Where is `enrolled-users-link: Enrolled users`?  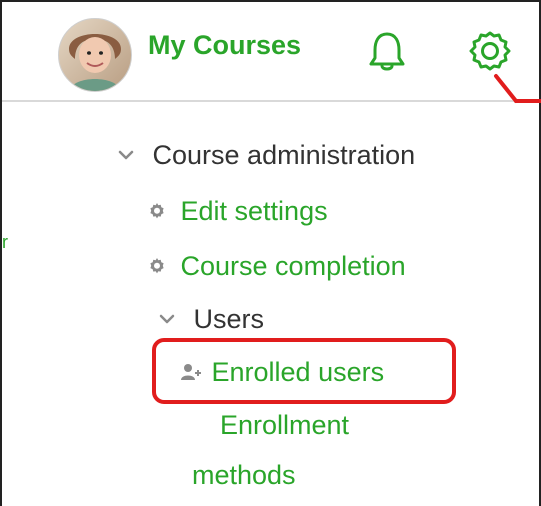 enrolled-users-link: Enrolled users is located at coordinates (282, 372).